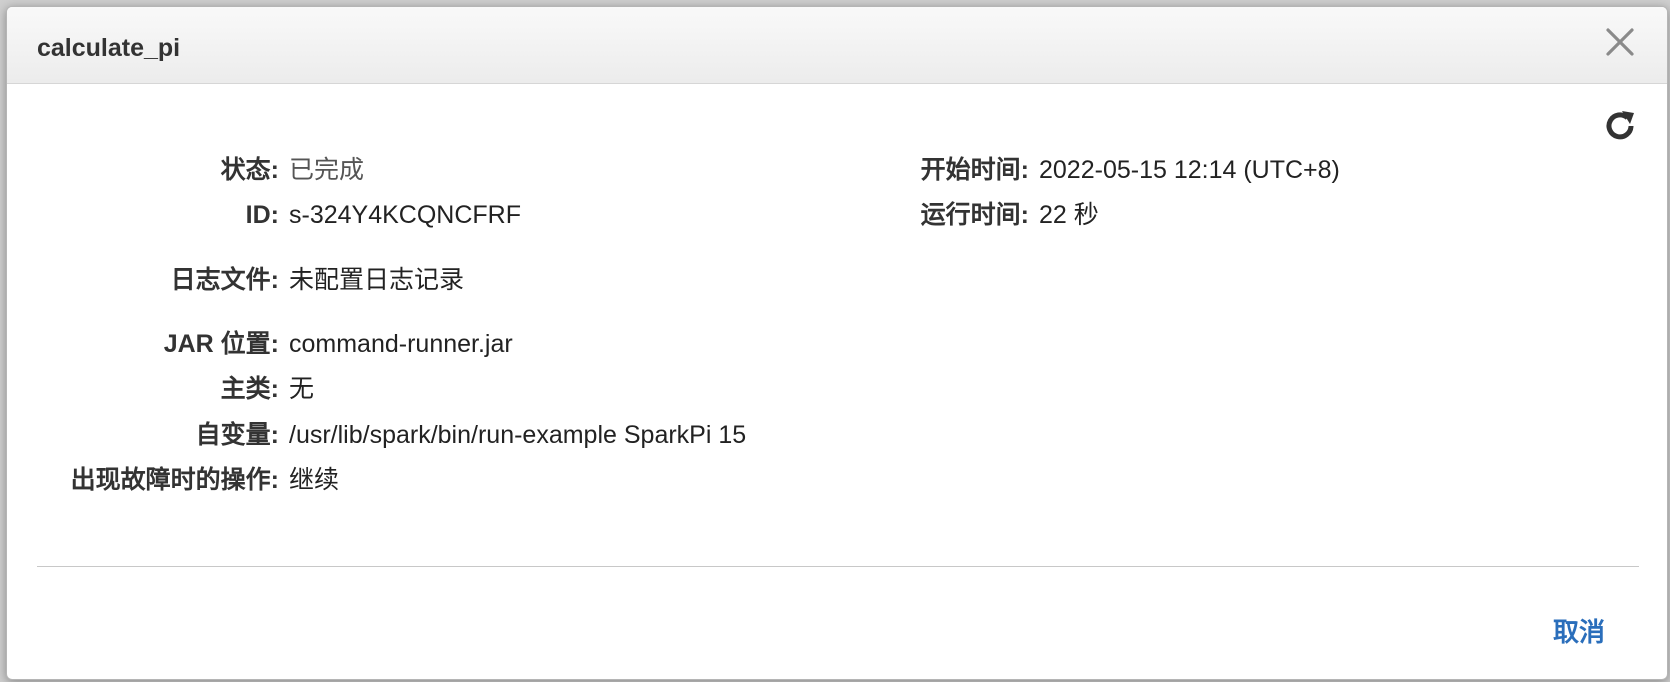  Describe the element at coordinates (1620, 42) in the screenshot. I see `close-icon` at that location.